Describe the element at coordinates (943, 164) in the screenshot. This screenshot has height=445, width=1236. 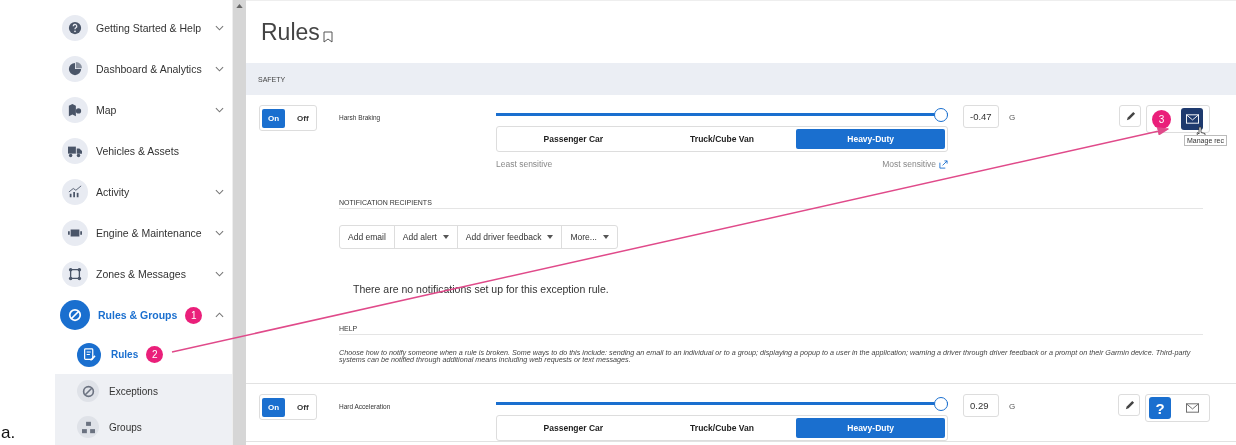
I see `external-link-icon` at that location.